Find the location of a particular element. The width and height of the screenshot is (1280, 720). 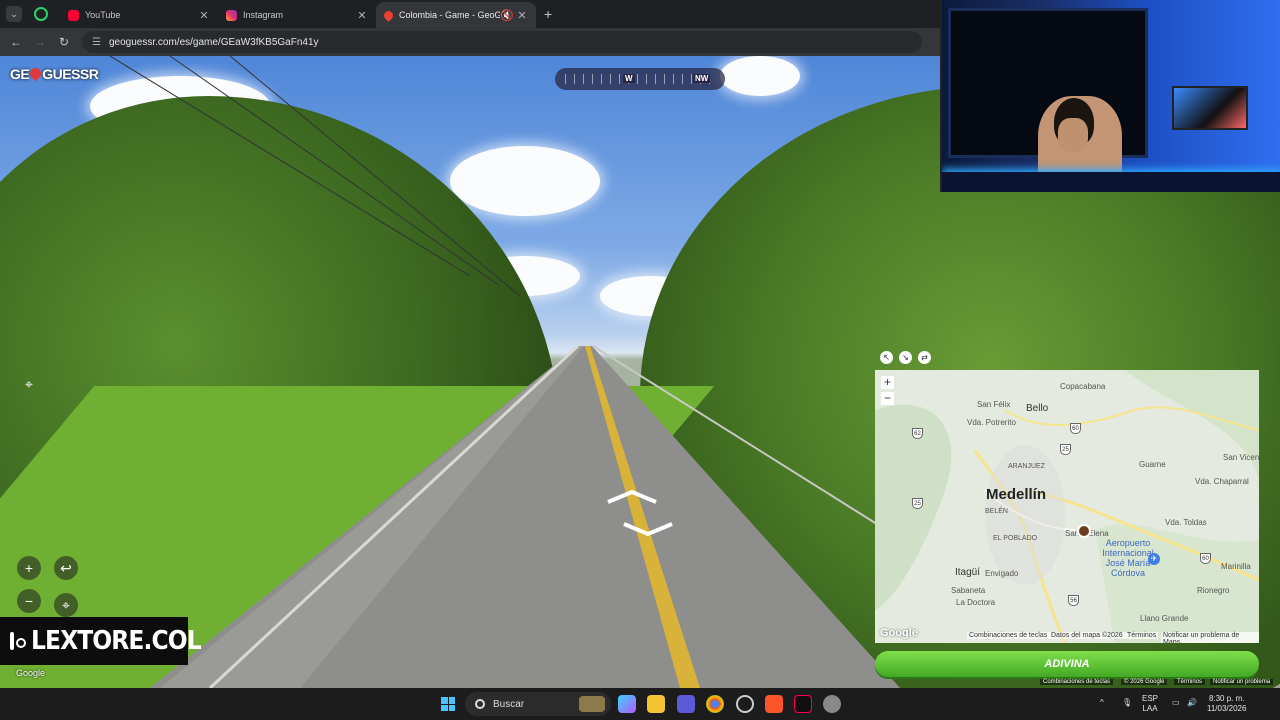

map-size-controls: ↖ ↘ ⇄ is located at coordinates (905, 357).